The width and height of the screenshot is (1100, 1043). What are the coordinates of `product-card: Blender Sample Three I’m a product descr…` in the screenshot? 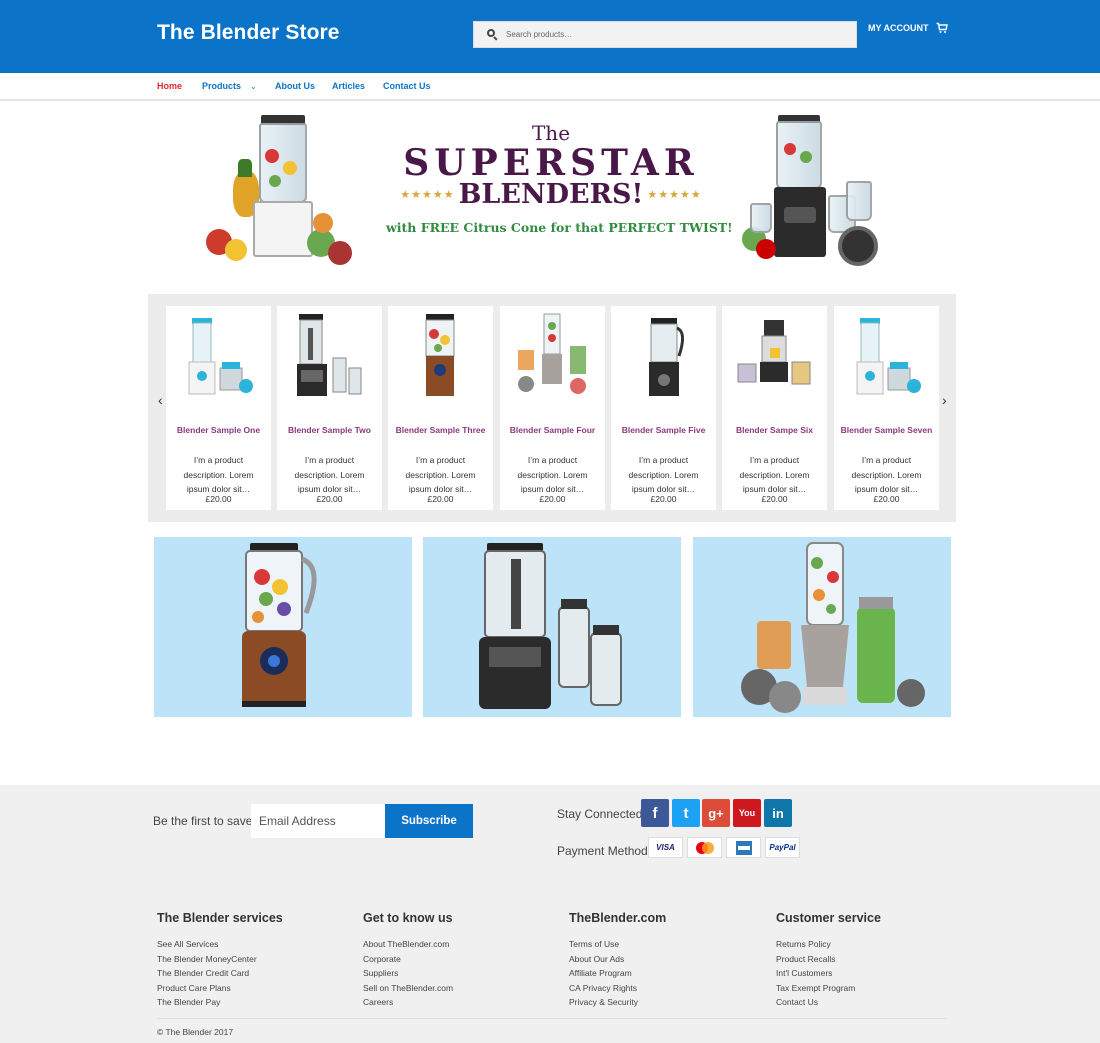 It's located at (440, 408).